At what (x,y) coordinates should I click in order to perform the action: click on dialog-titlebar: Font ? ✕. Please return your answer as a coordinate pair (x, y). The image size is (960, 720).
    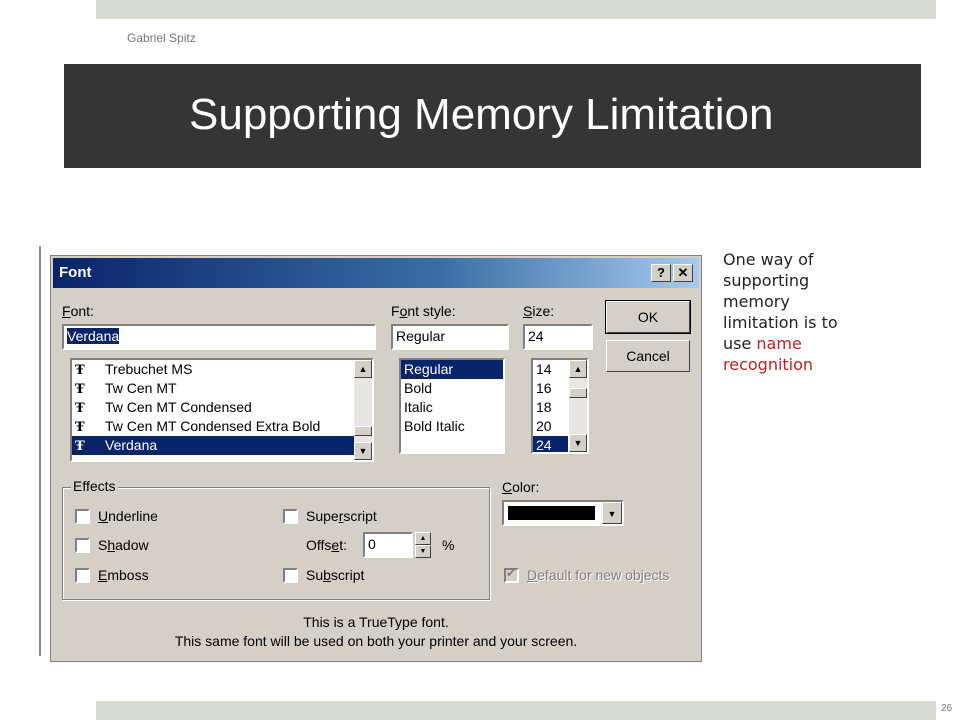
    Looking at the image, I should click on (376, 273).